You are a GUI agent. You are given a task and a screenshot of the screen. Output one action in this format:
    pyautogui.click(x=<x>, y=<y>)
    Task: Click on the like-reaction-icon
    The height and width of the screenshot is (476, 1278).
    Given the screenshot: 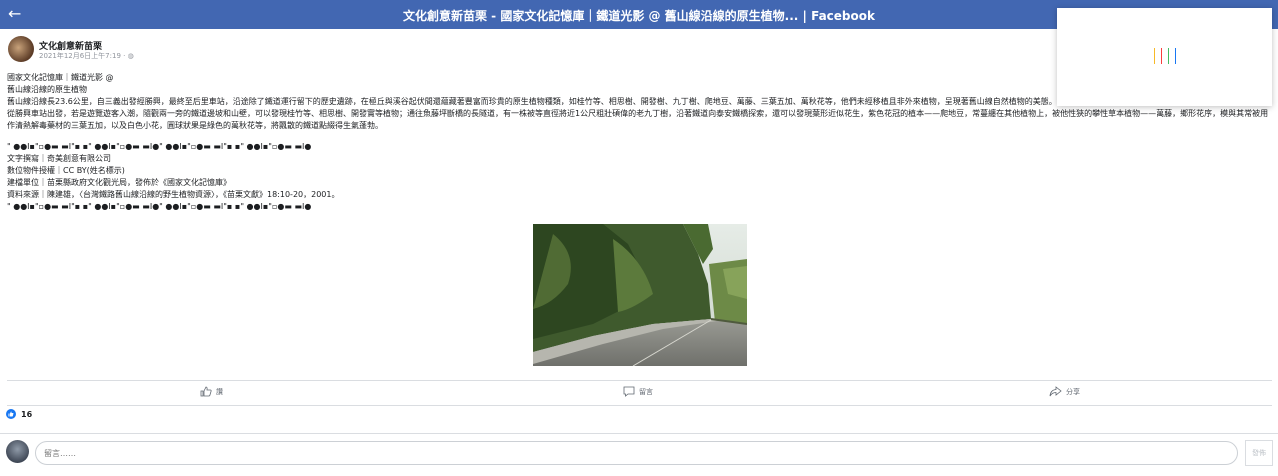 What is the action you would take?
    pyautogui.click(x=11, y=414)
    